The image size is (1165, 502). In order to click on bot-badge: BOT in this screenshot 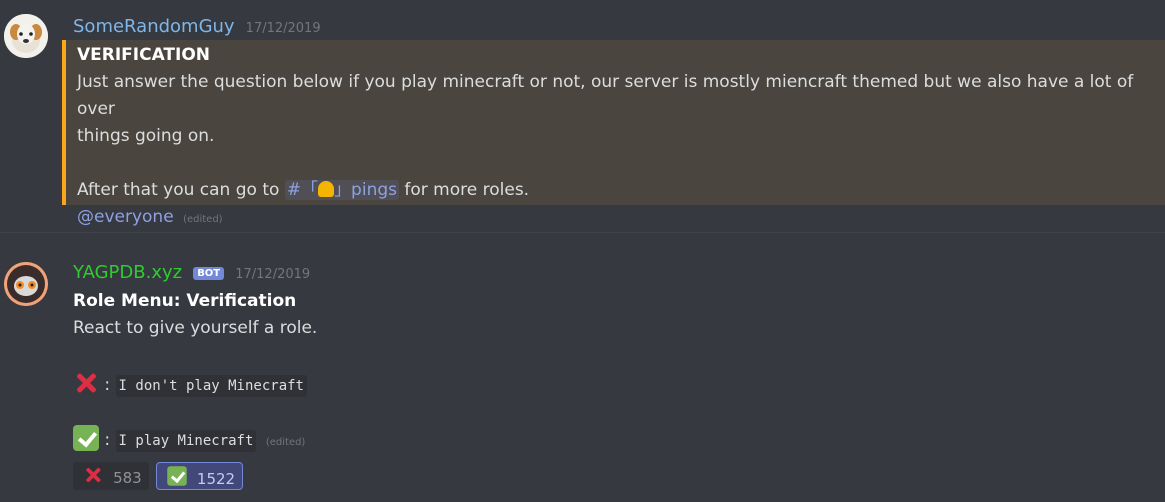, I will do `click(209, 273)`.